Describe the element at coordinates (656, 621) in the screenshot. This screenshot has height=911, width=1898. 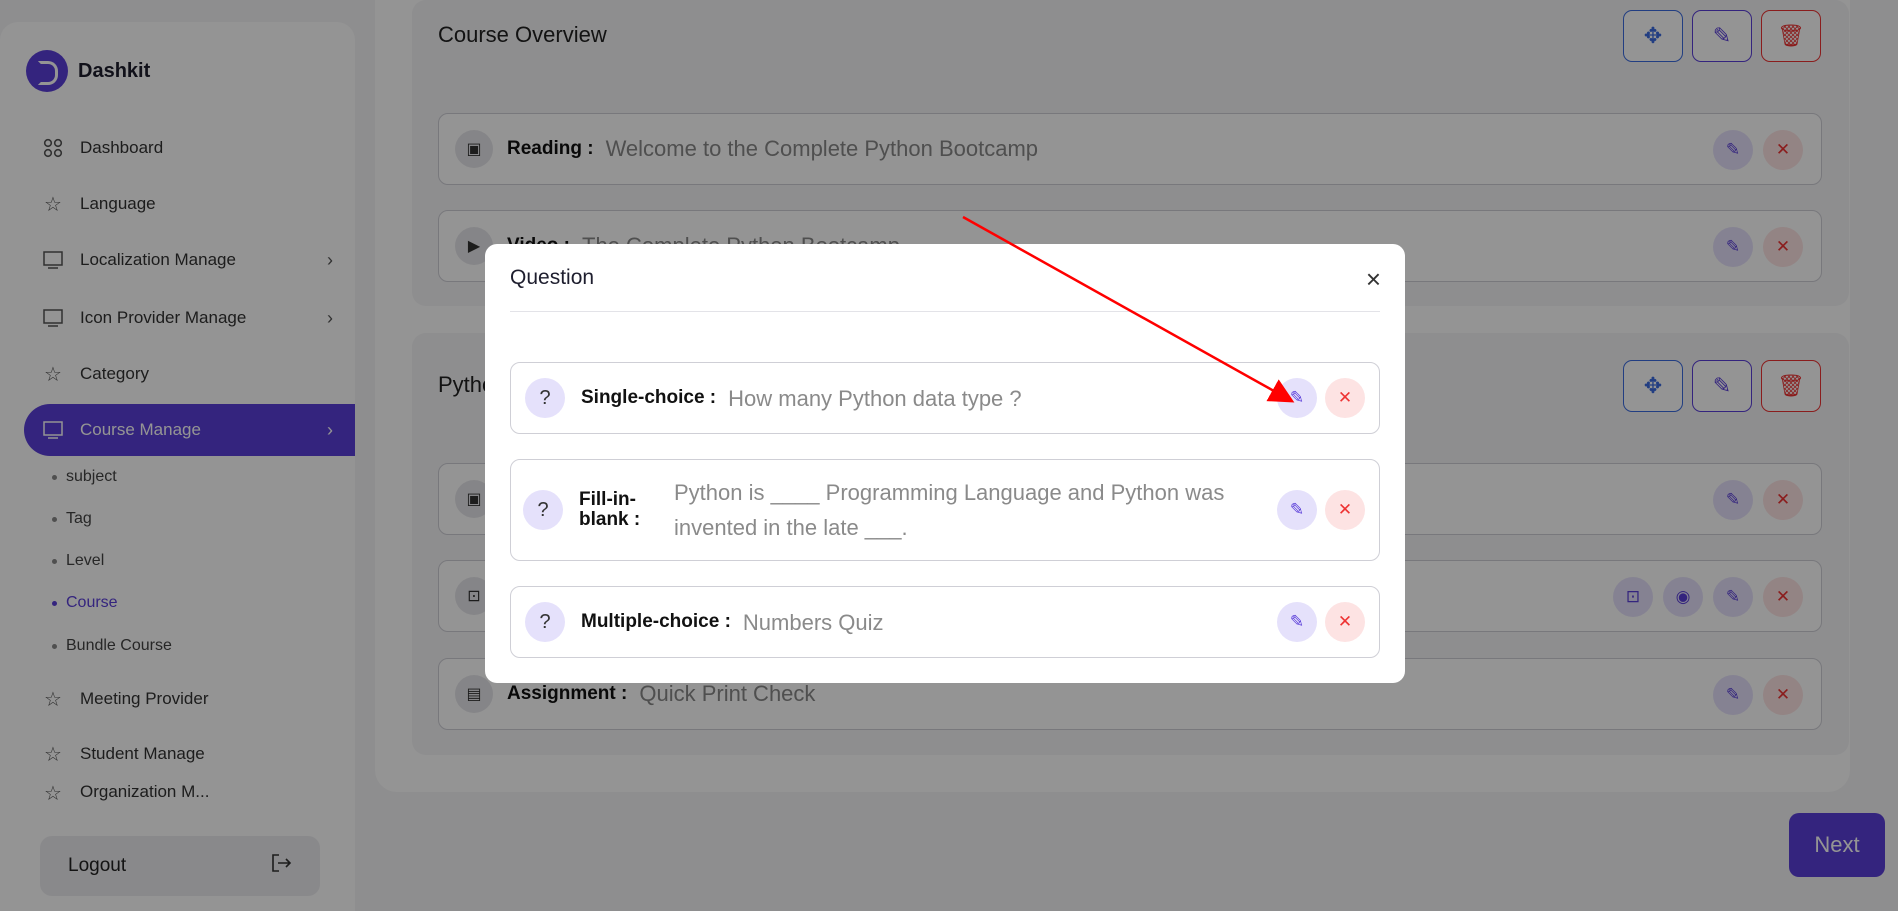
I see `question-type-label: Multiple-choice :` at that location.